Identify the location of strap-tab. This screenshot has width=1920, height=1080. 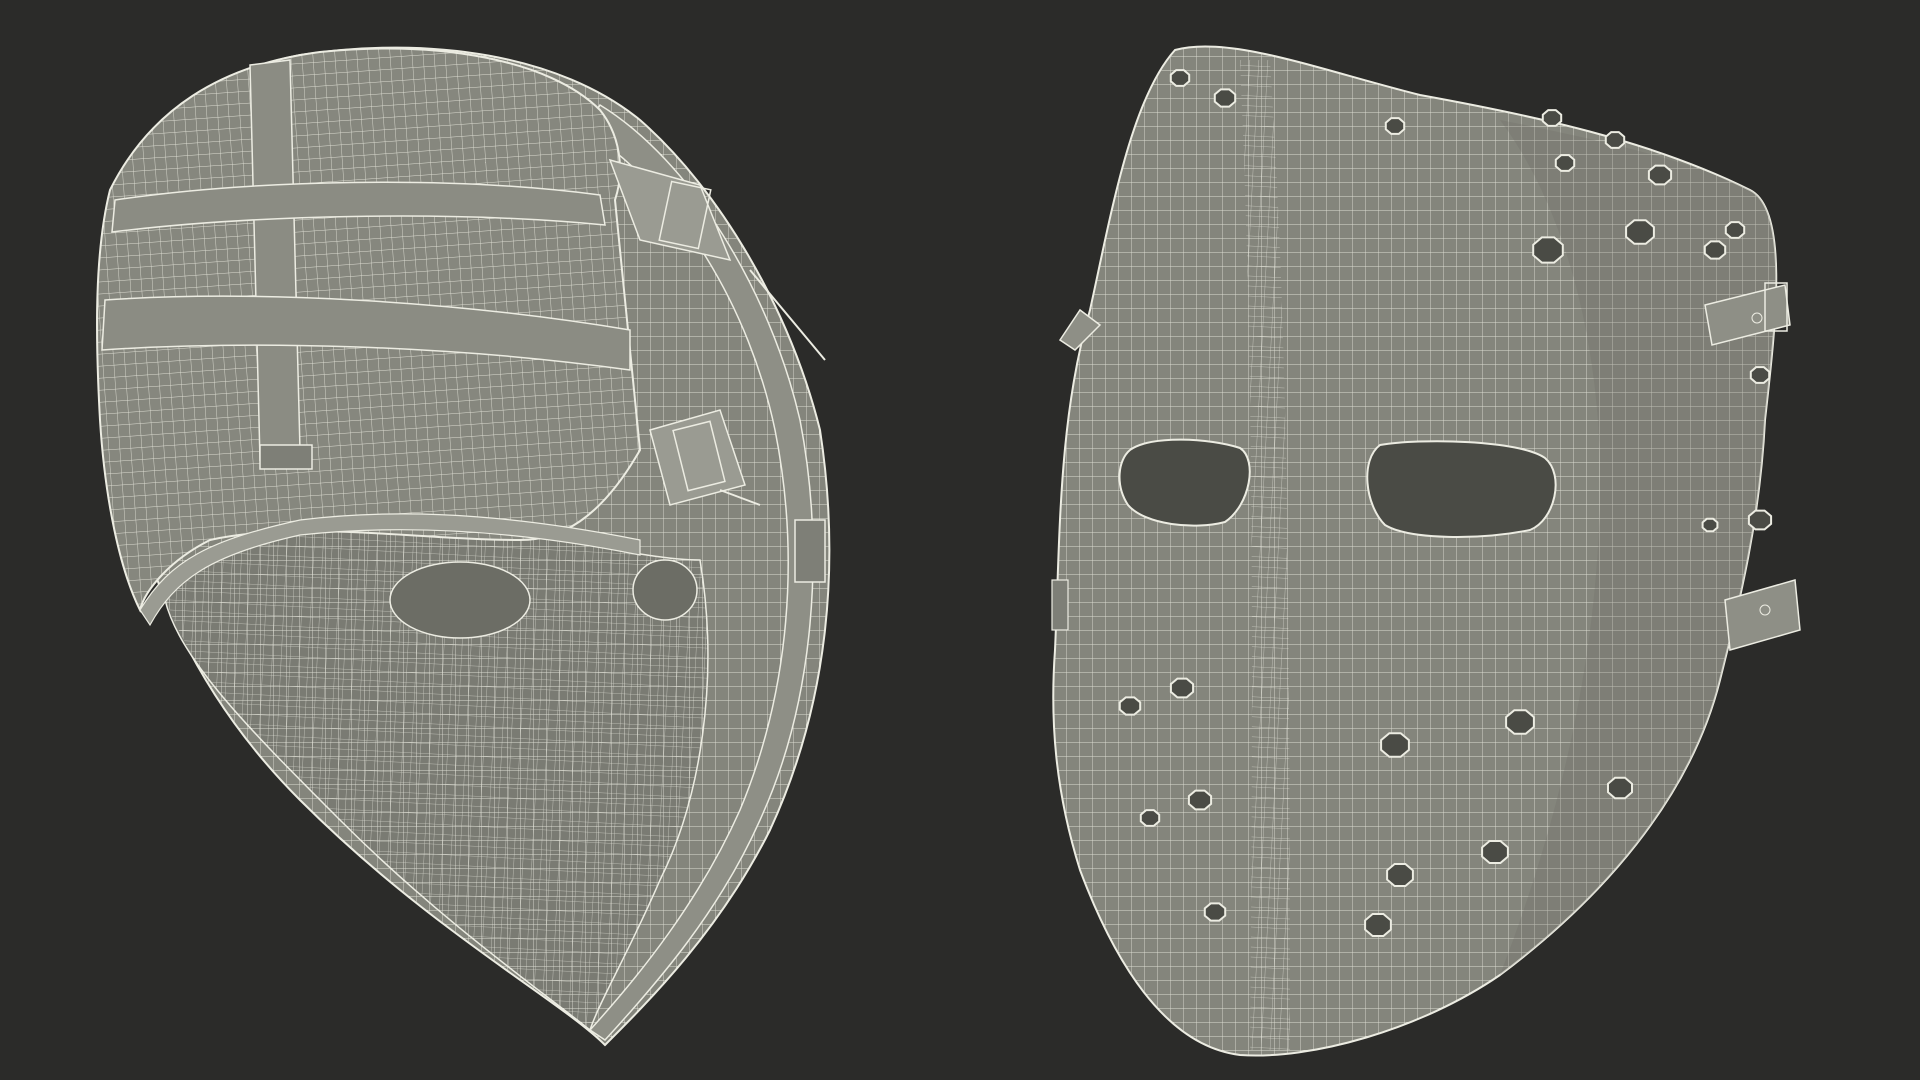
(286, 457).